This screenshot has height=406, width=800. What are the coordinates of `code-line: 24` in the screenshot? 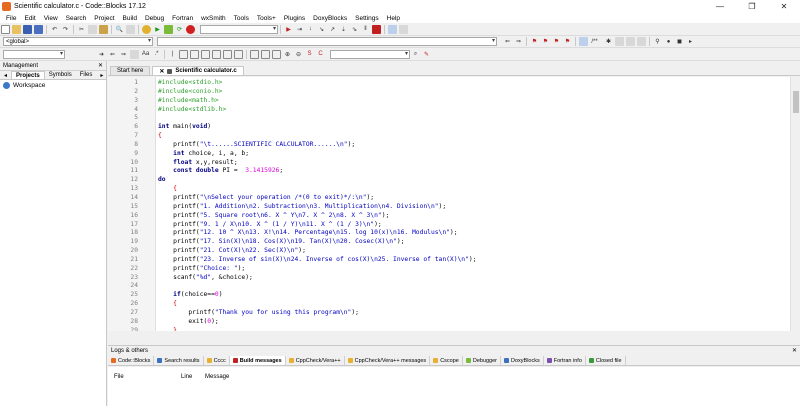 It's located at (458, 286).